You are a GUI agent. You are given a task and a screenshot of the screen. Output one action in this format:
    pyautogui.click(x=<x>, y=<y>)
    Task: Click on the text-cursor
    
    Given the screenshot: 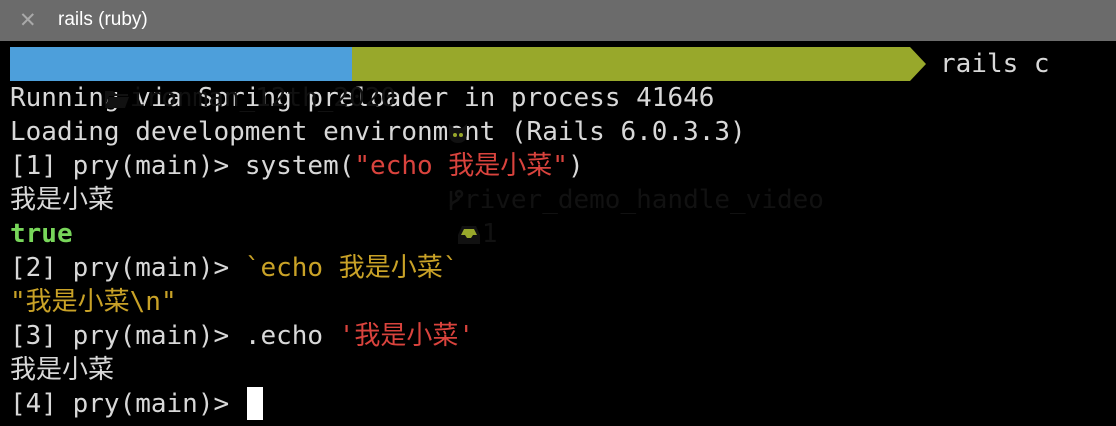 What is the action you would take?
    pyautogui.click(x=254, y=403)
    